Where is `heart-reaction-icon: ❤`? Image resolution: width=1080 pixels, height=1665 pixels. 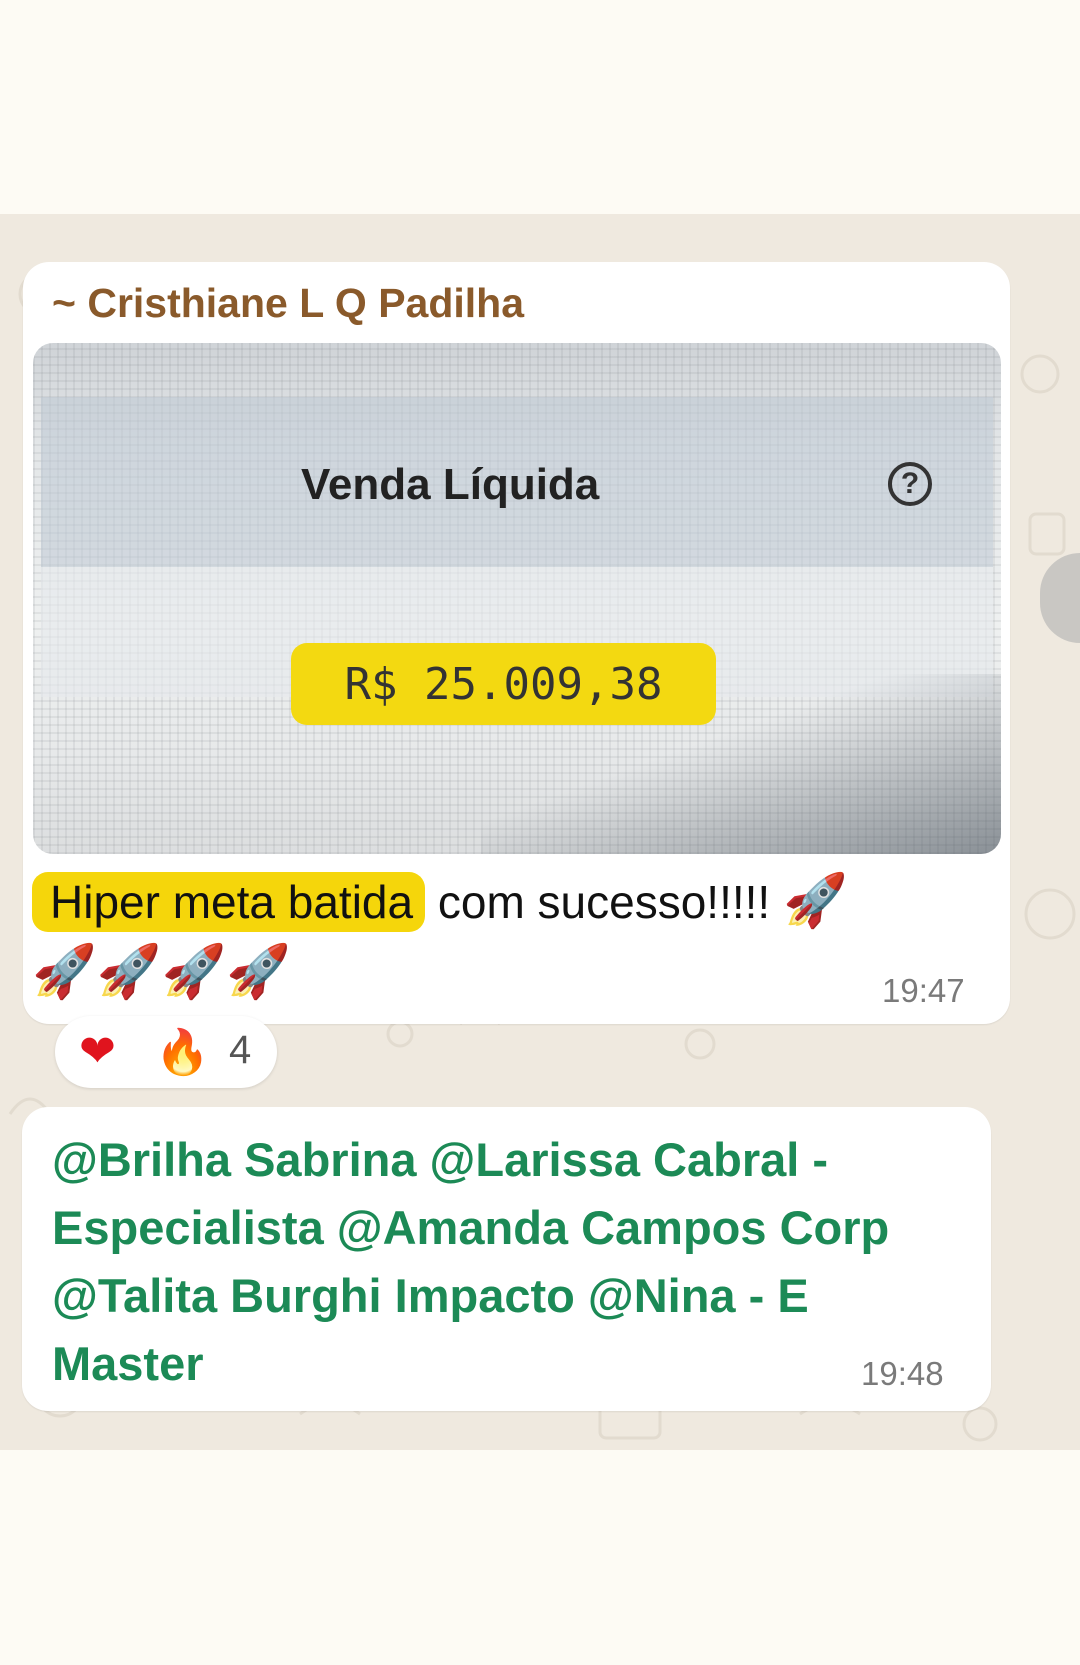
heart-reaction-icon: ❤ is located at coordinates (97, 1051).